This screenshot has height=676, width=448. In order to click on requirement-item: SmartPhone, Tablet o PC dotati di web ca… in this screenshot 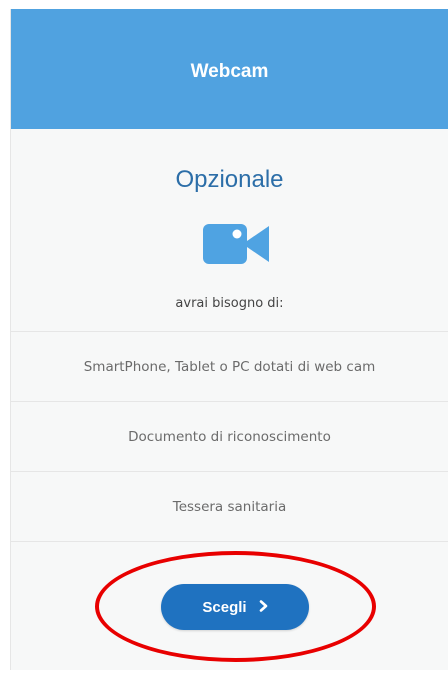, I will do `click(229, 367)`.